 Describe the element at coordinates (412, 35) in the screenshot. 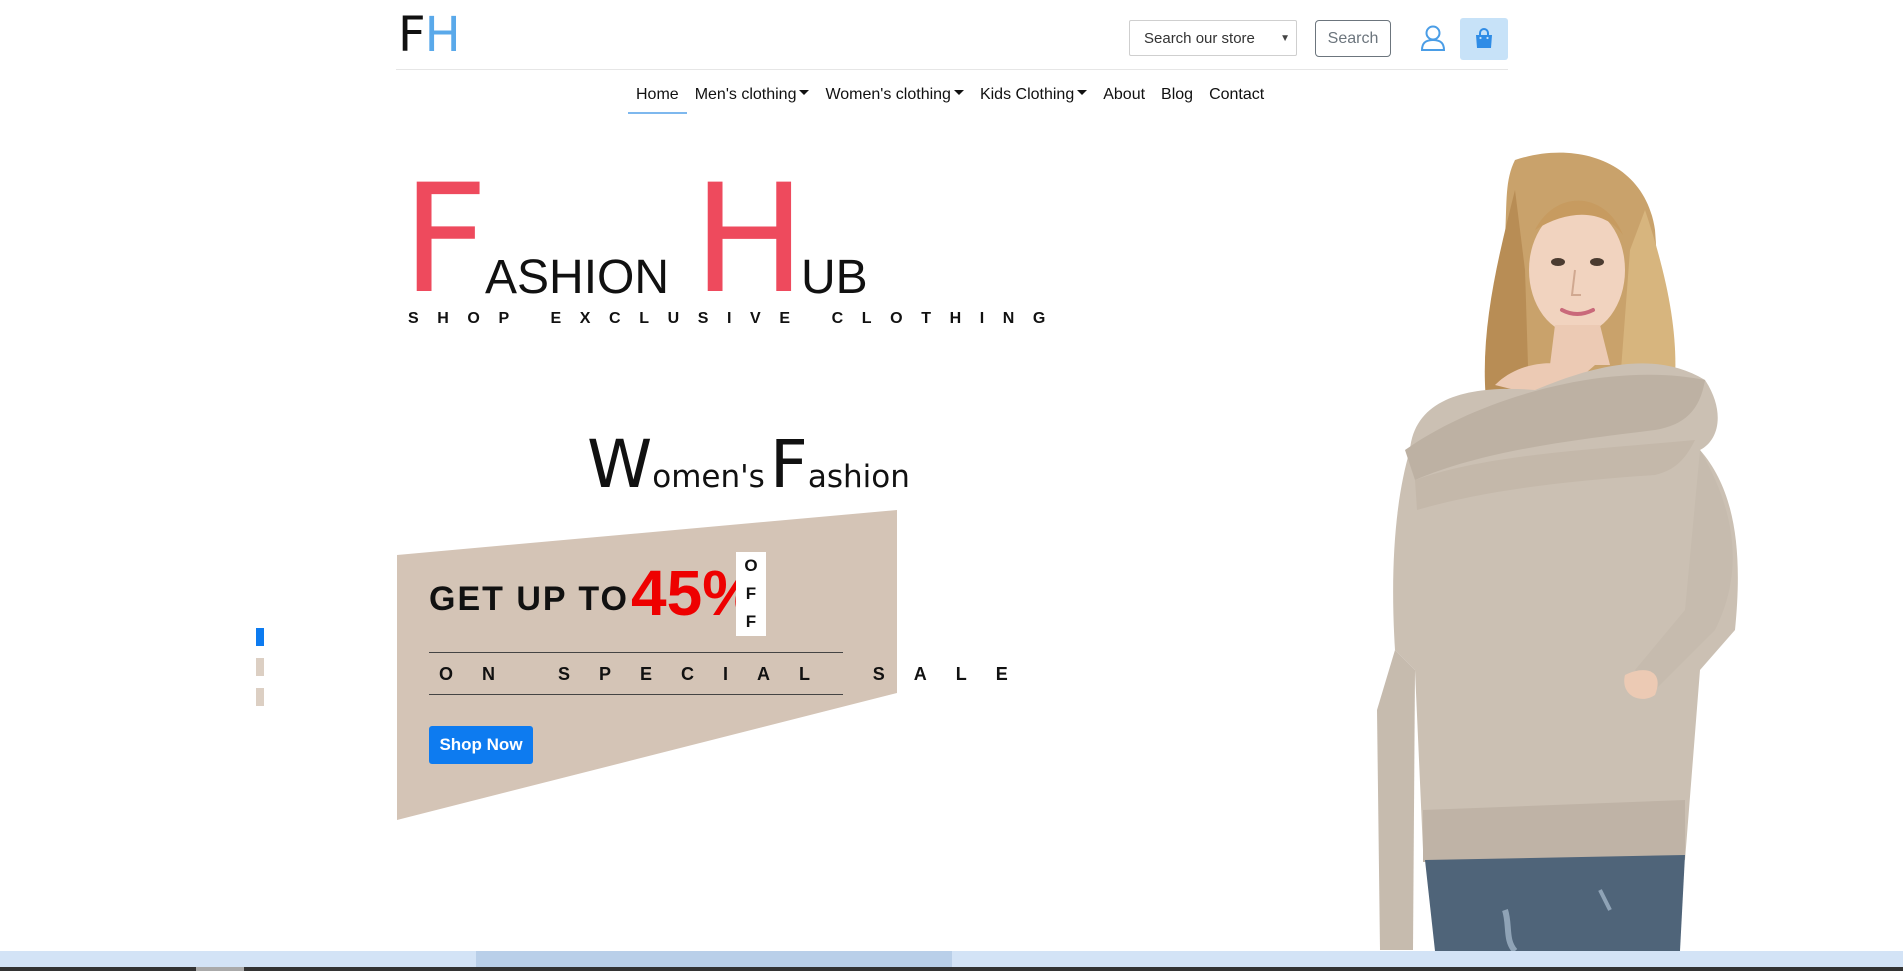

I see `logo-letter-f: F` at that location.